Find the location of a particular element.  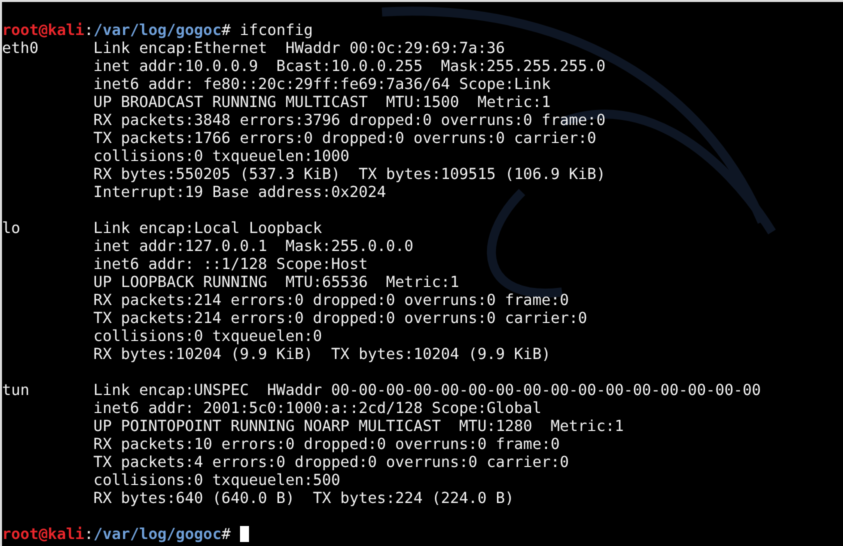

output-line: RX packets:3848 errors:3796 dropped:0 overruns:0 frame:0 is located at coordinates (349, 120).